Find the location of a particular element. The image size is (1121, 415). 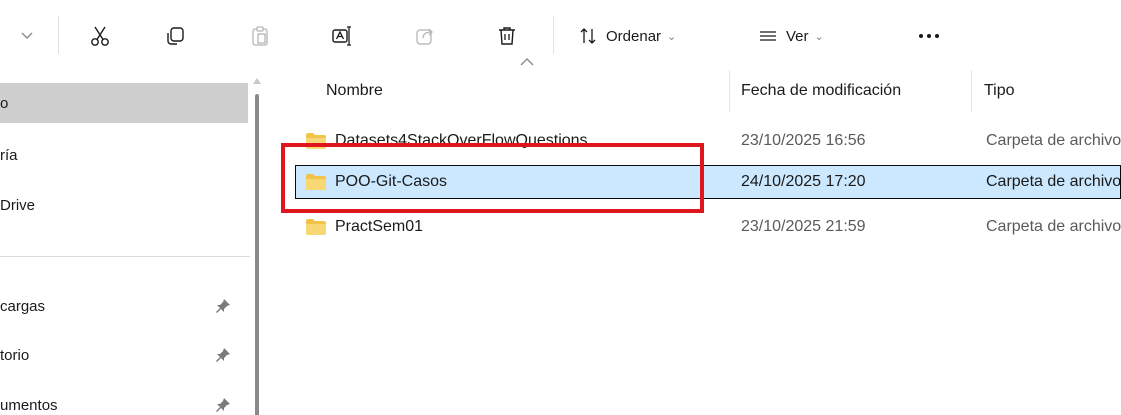

trash-icon is located at coordinates (507, 36).